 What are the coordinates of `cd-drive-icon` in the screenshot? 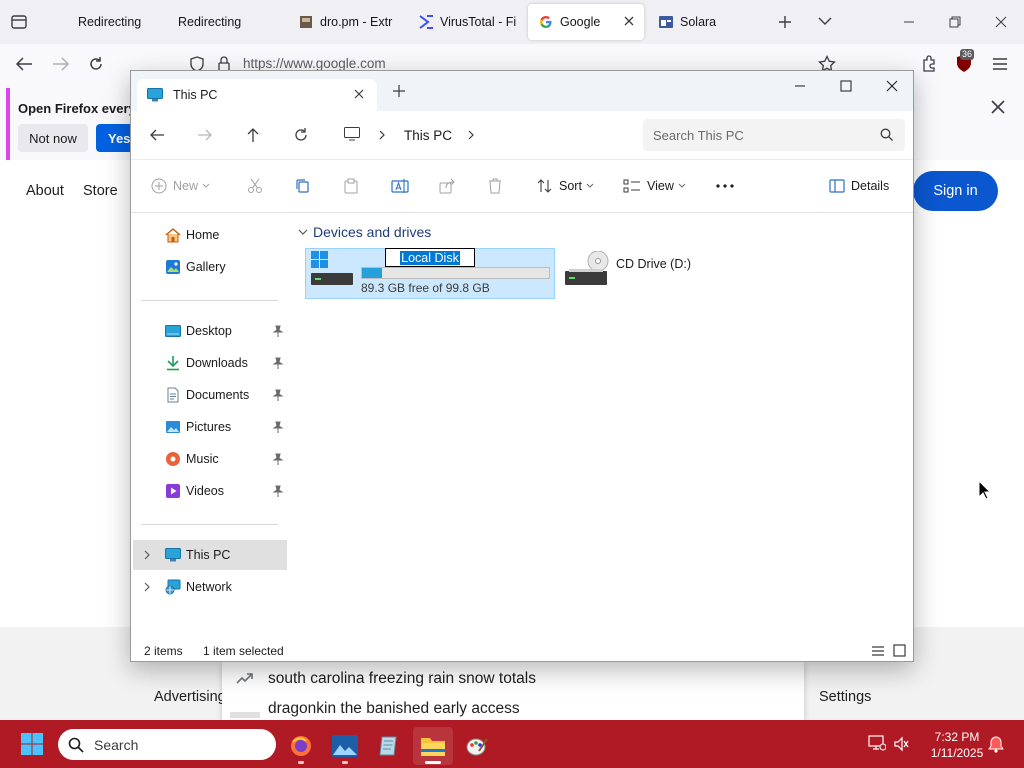 It's located at (588, 269).